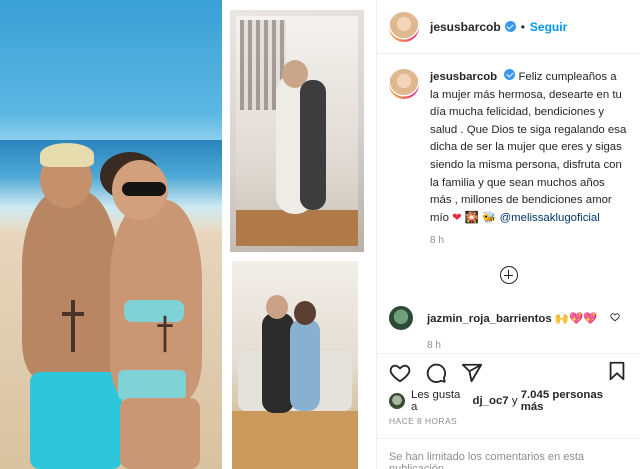  What do you see at coordinates (474, 217) in the screenshot?
I see `caption-emoji: ❤ 🎇 🐝` at bounding box center [474, 217].